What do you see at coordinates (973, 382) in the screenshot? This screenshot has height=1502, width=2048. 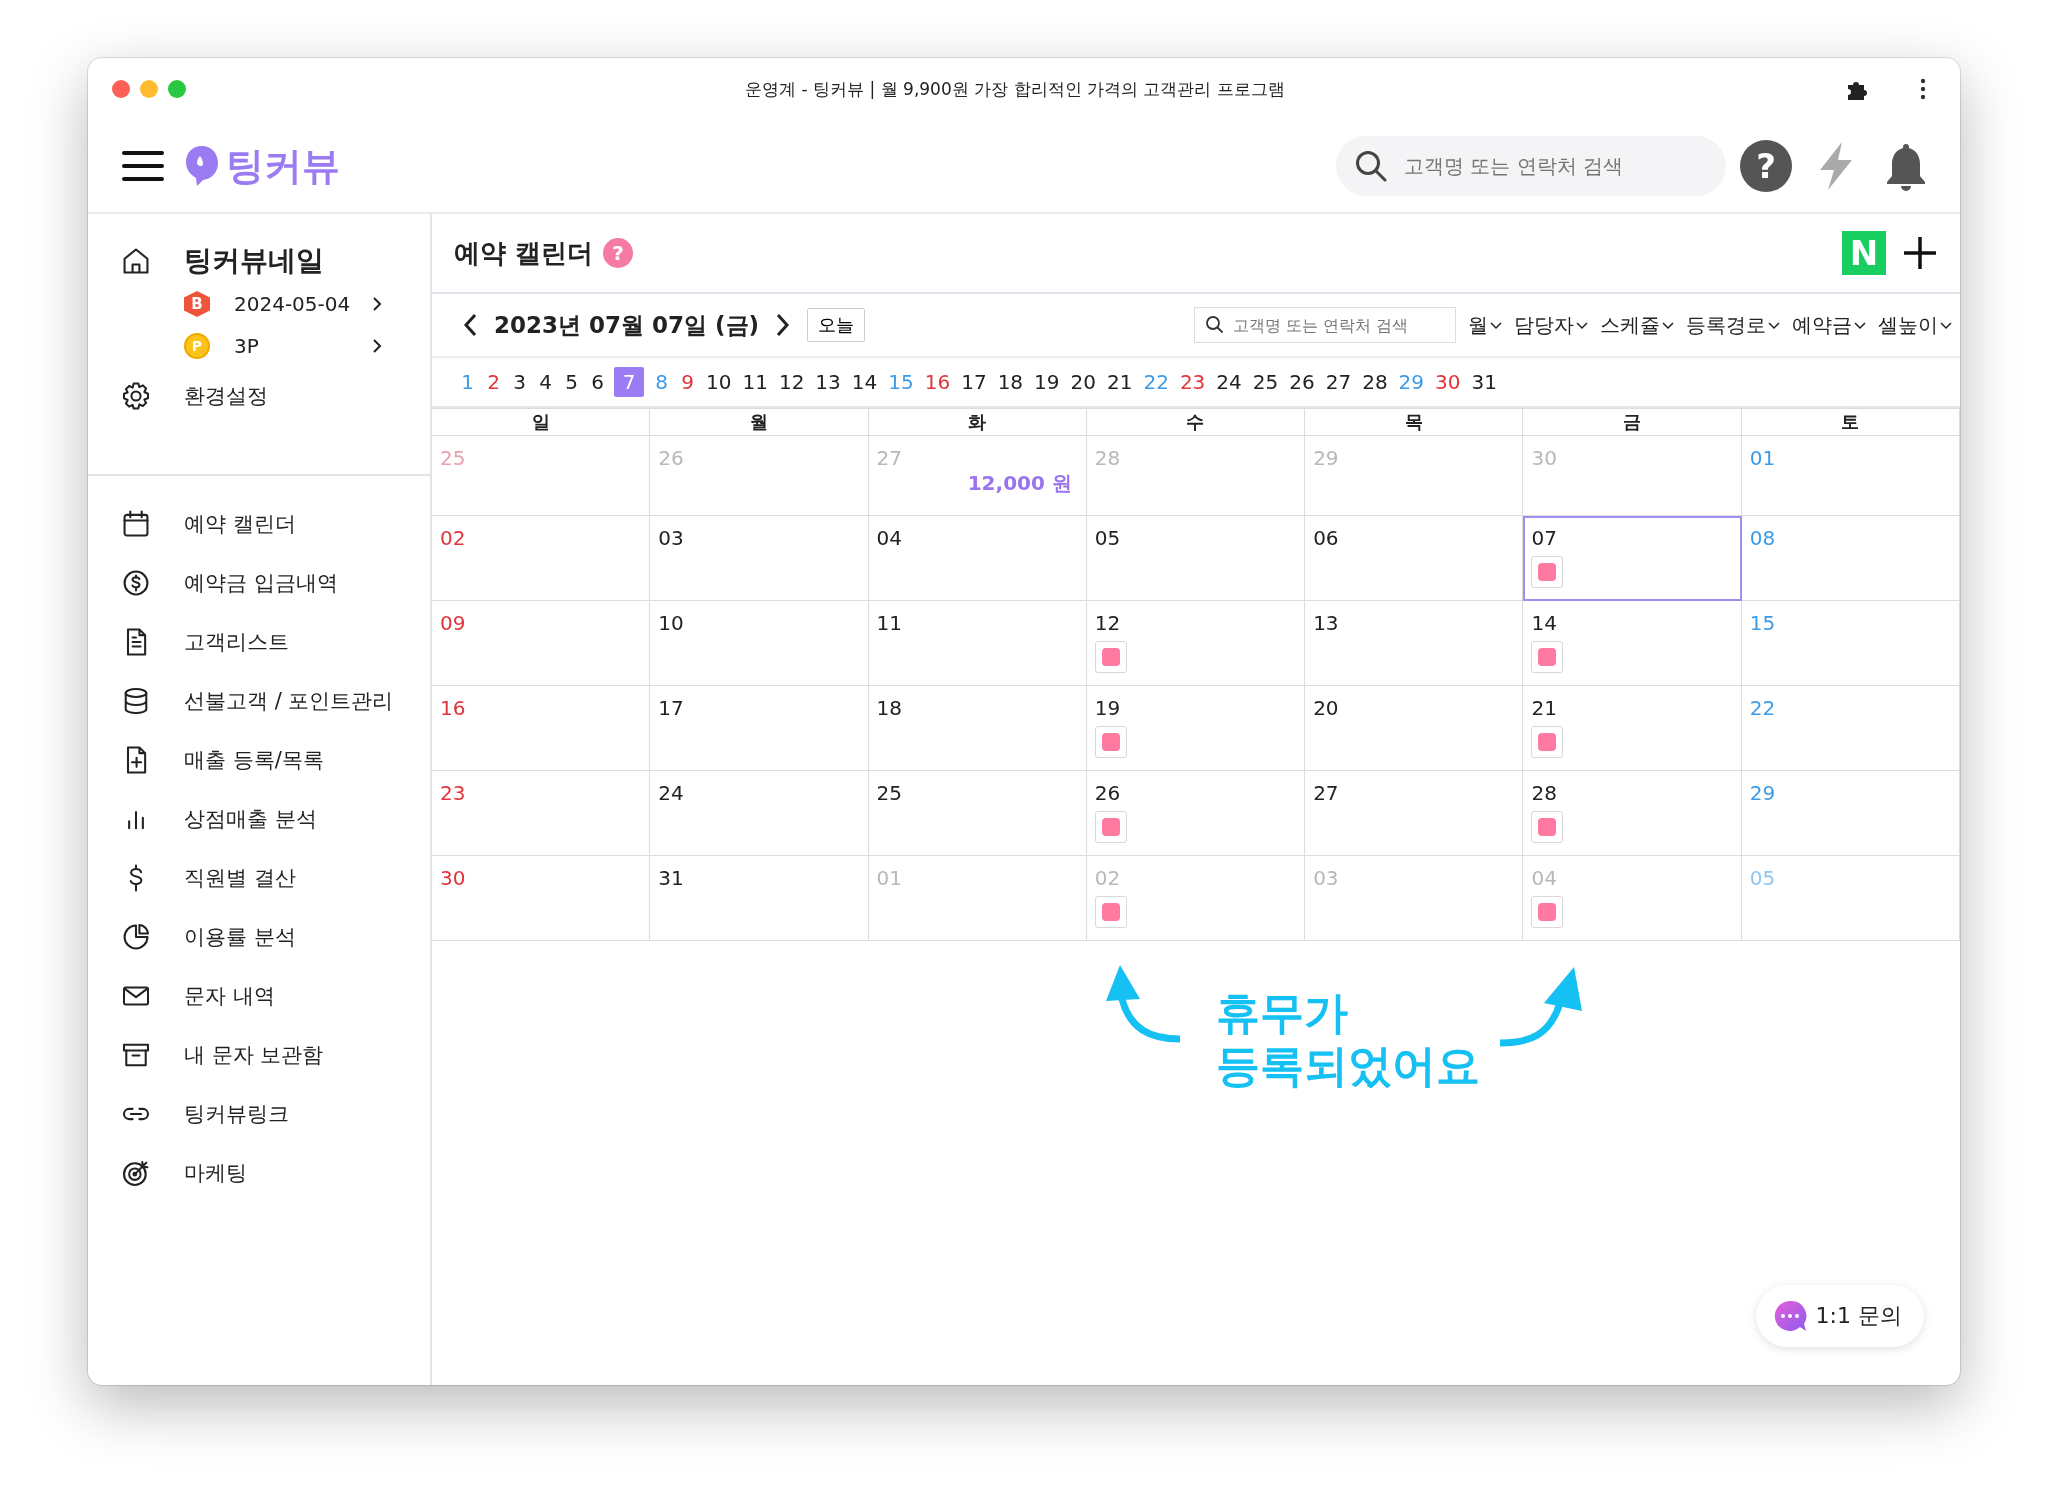 I see `day-link: 17` at bounding box center [973, 382].